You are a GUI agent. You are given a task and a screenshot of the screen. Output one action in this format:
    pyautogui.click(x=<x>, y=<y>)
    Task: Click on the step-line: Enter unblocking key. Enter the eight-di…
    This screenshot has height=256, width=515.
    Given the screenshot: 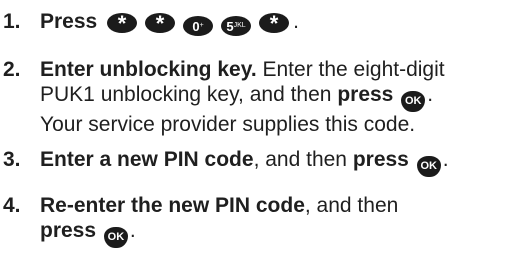 What is the action you would take?
    pyautogui.click(x=275, y=69)
    